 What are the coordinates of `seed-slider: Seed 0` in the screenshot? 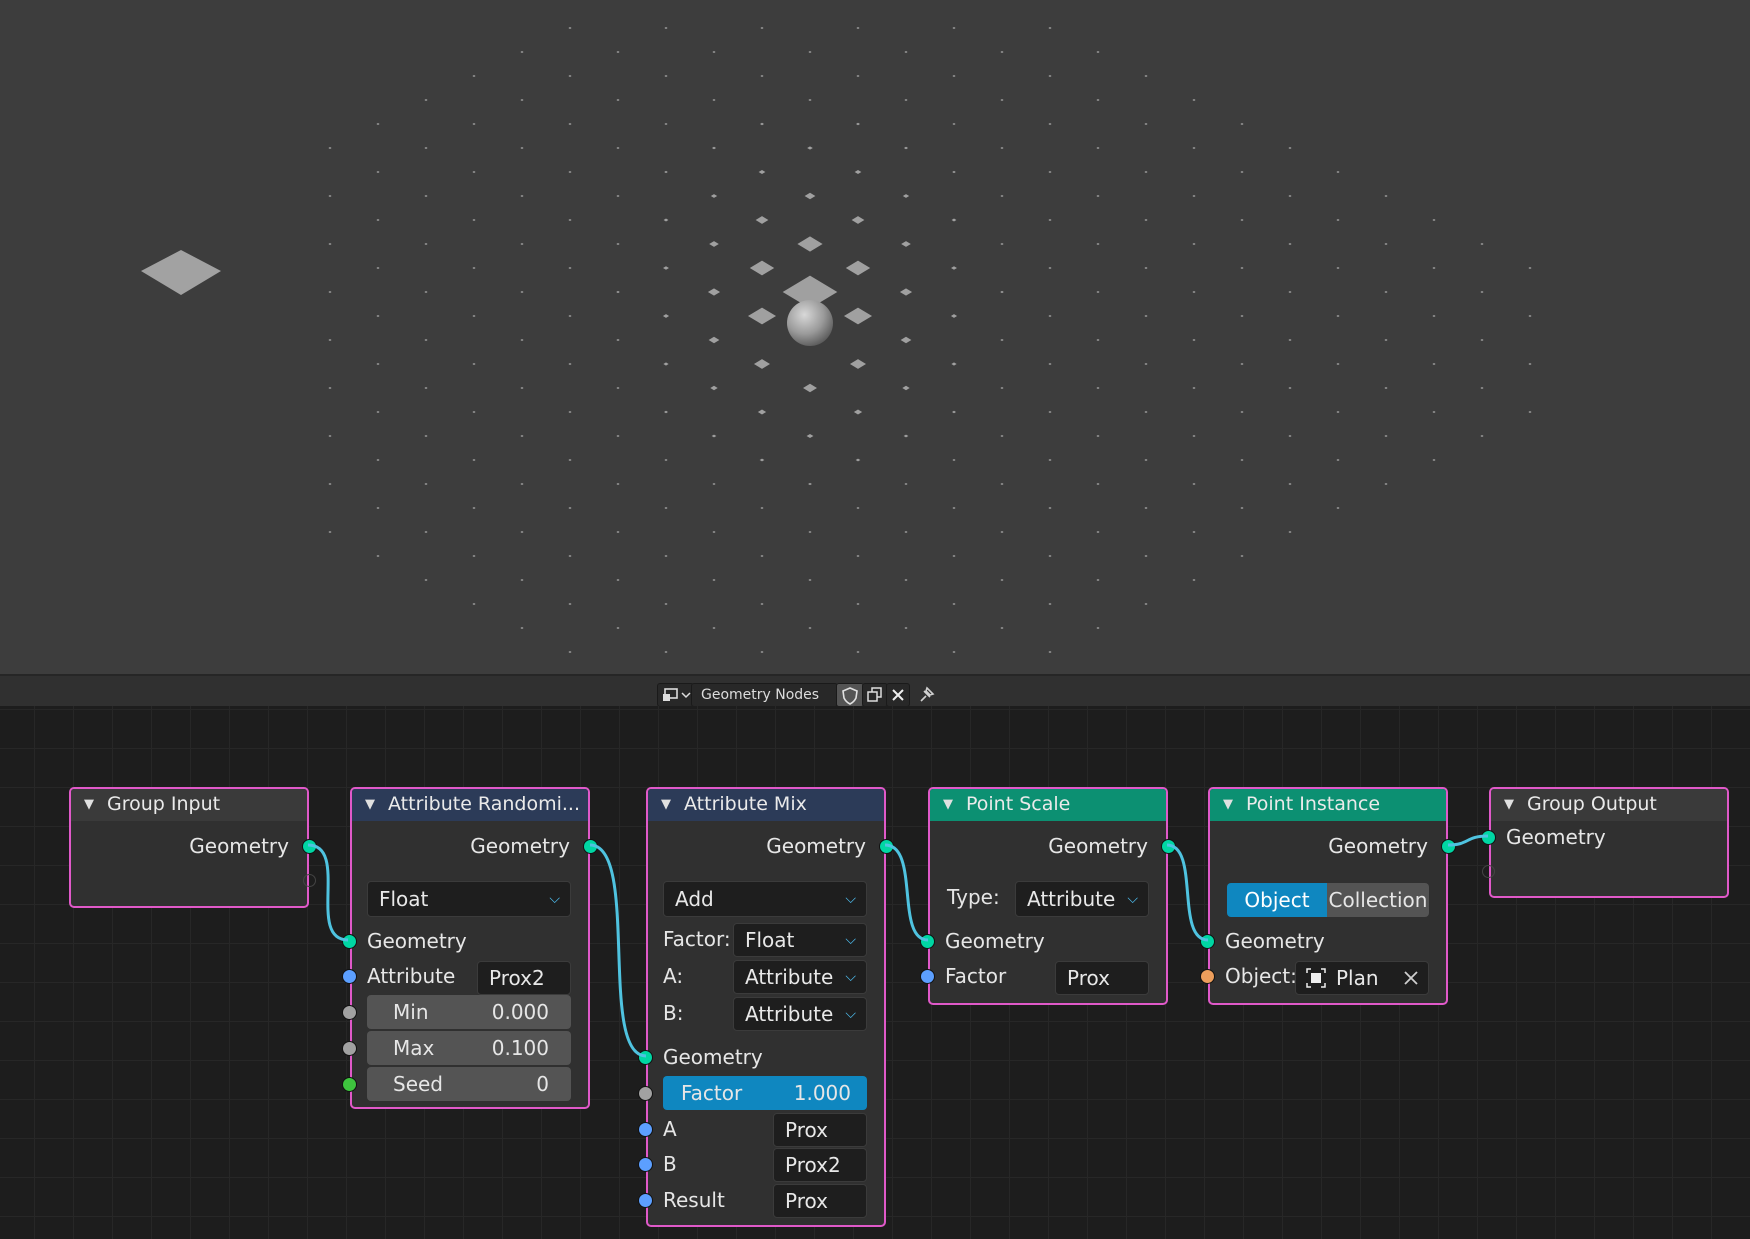 It's located at (469, 1084).